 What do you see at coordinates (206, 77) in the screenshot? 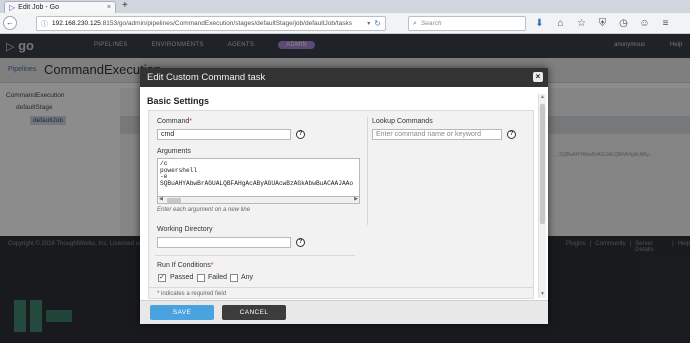
I see `modal-title: Edit Custom Command task` at bounding box center [206, 77].